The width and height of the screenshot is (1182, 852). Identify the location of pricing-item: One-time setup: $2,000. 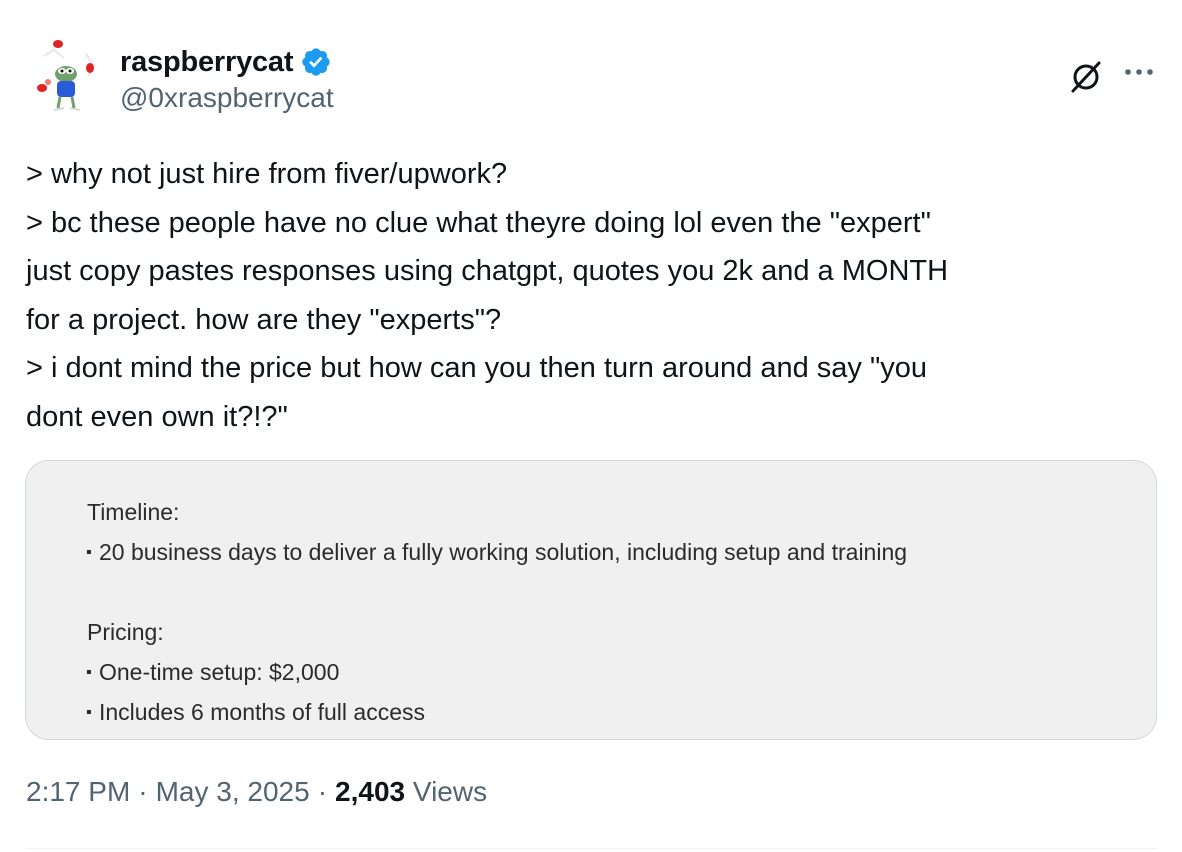
(213, 672).